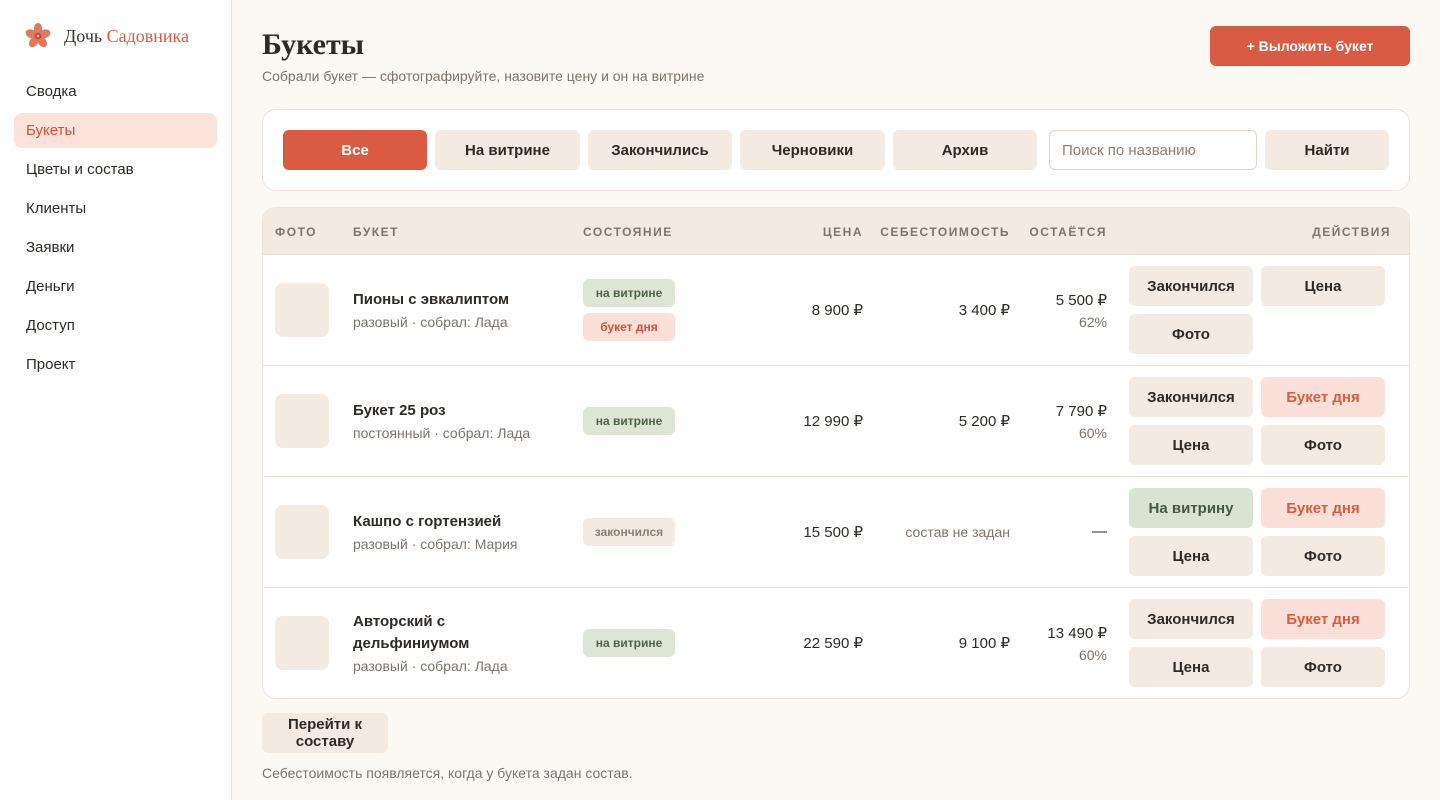  What do you see at coordinates (1081, 300) in the screenshot?
I see `remain-value: 5 500 ₽` at bounding box center [1081, 300].